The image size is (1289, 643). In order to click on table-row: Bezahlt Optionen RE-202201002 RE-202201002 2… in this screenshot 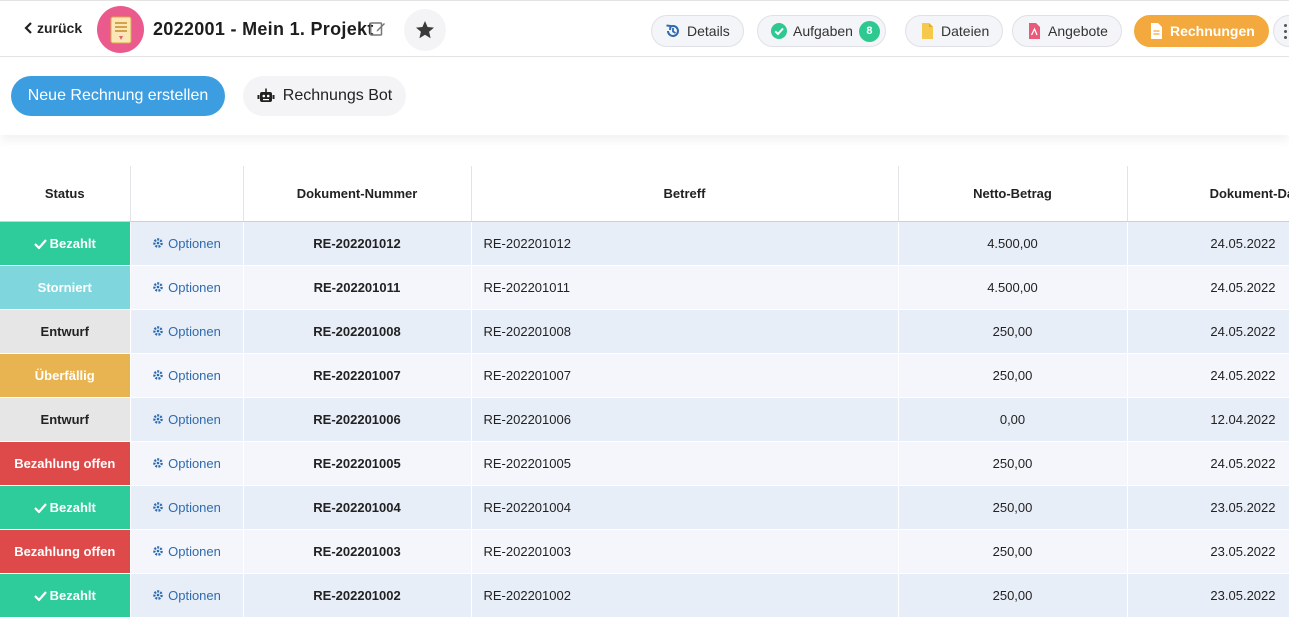, I will do `click(644, 595)`.